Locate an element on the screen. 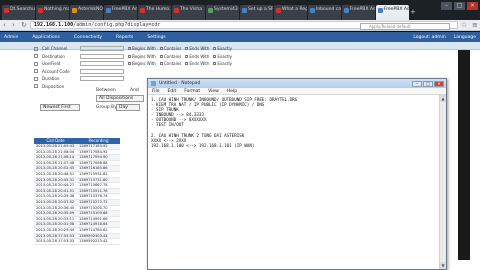 The image size is (480, 270). browser-tab: What a Reg is located at coordinates (290, 12).